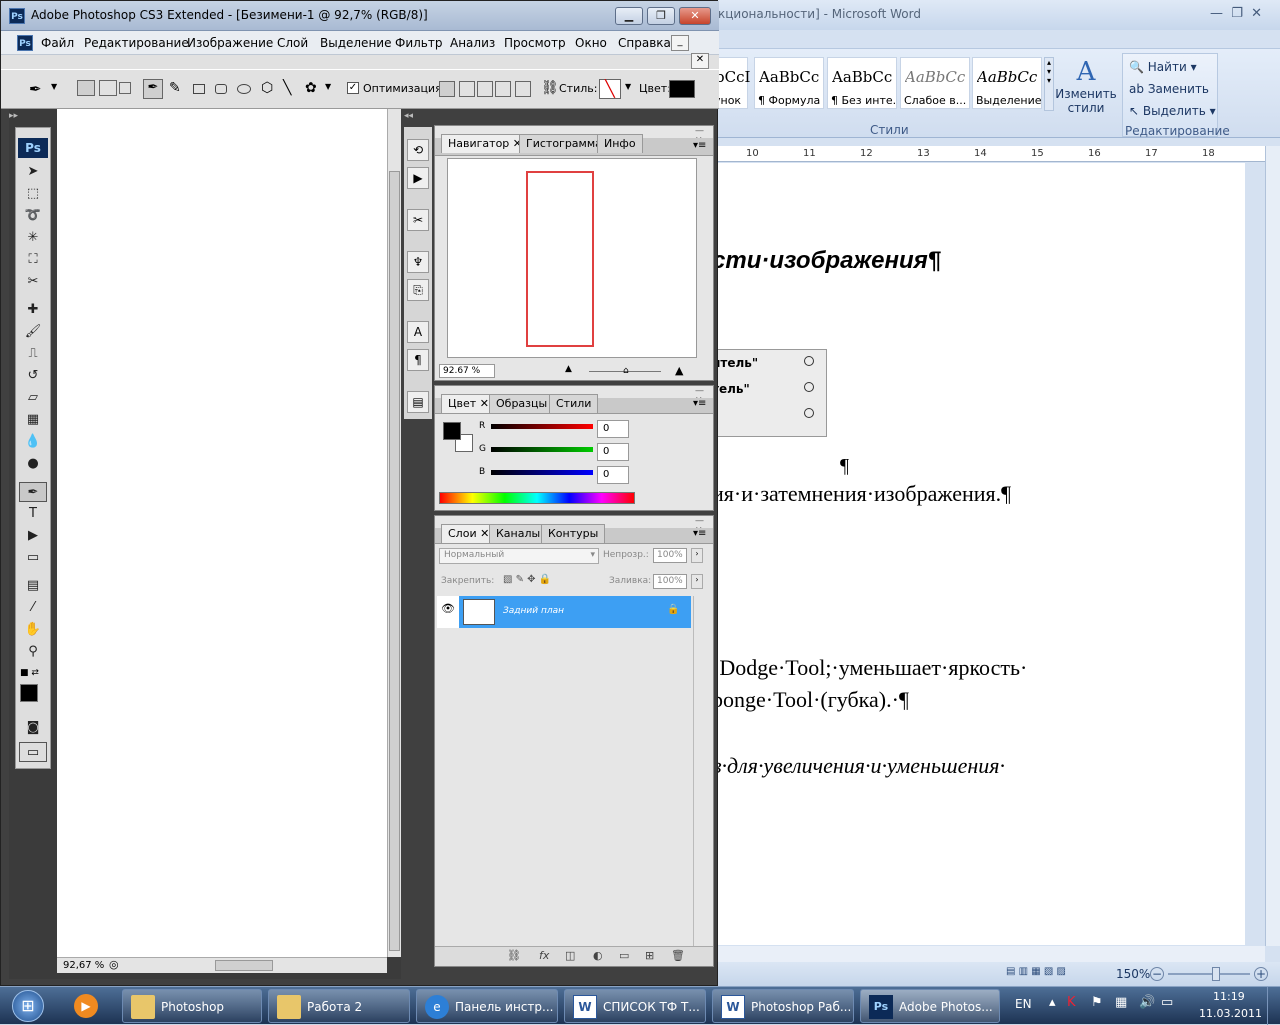  What do you see at coordinates (1172, 111) in the screenshot?
I see `select-button: ↖ Выделить ▾` at bounding box center [1172, 111].